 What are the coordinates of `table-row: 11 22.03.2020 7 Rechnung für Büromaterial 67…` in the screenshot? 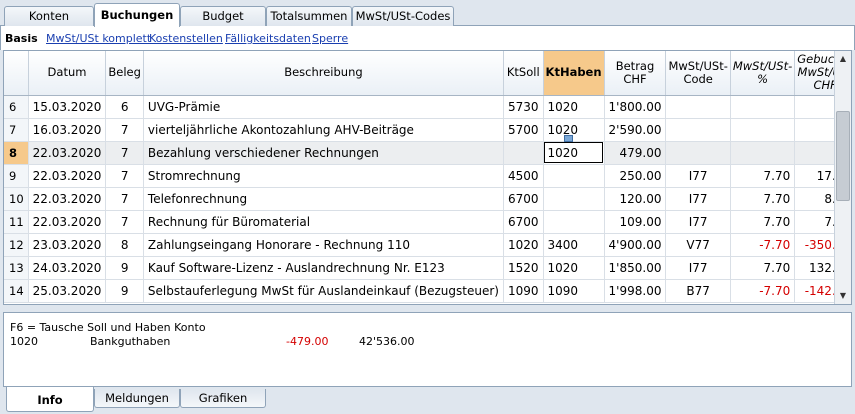 It's located at (427, 222).